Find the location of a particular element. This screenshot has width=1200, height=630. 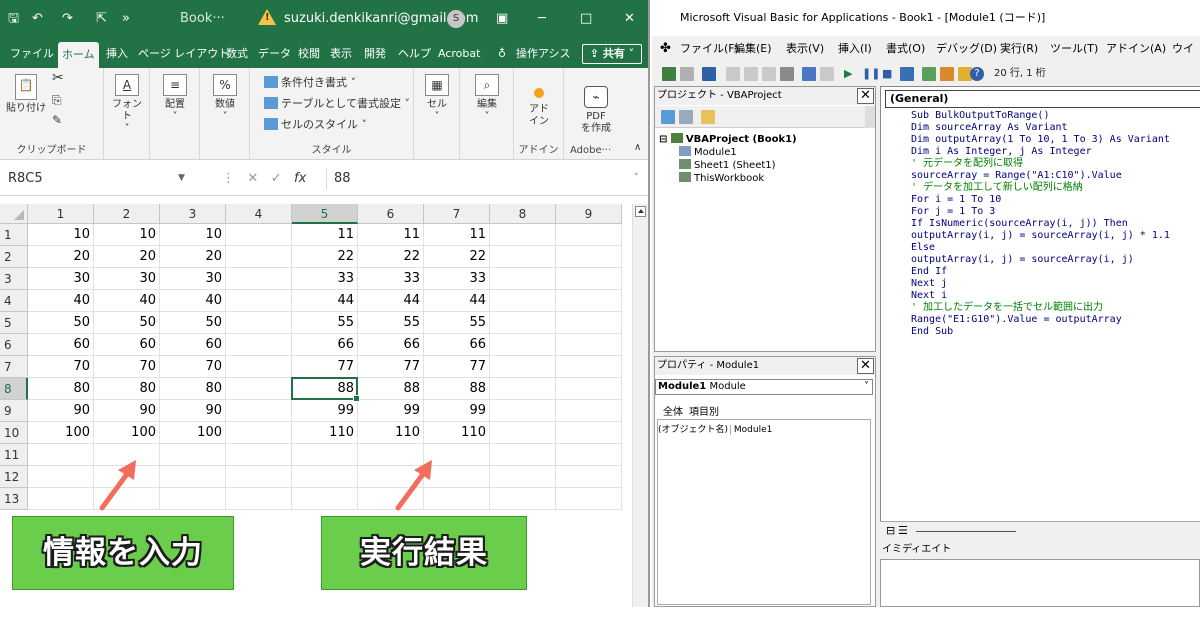

tree-module1: Module1 is located at coordinates (708, 152).